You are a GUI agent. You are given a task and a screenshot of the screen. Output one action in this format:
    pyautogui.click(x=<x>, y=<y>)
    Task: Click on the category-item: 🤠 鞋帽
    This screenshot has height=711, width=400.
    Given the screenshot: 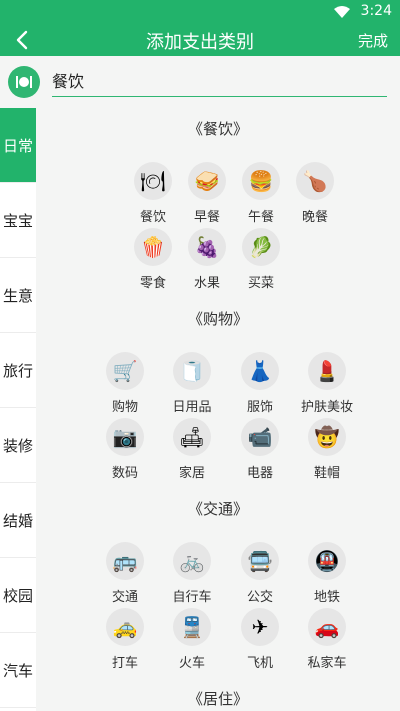 What is the action you would take?
    pyautogui.click(x=327, y=449)
    